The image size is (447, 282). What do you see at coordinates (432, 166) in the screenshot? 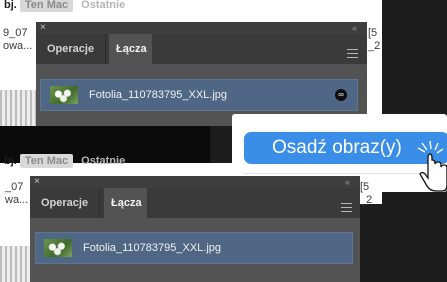
I see `hand-pointer-icon` at bounding box center [432, 166].